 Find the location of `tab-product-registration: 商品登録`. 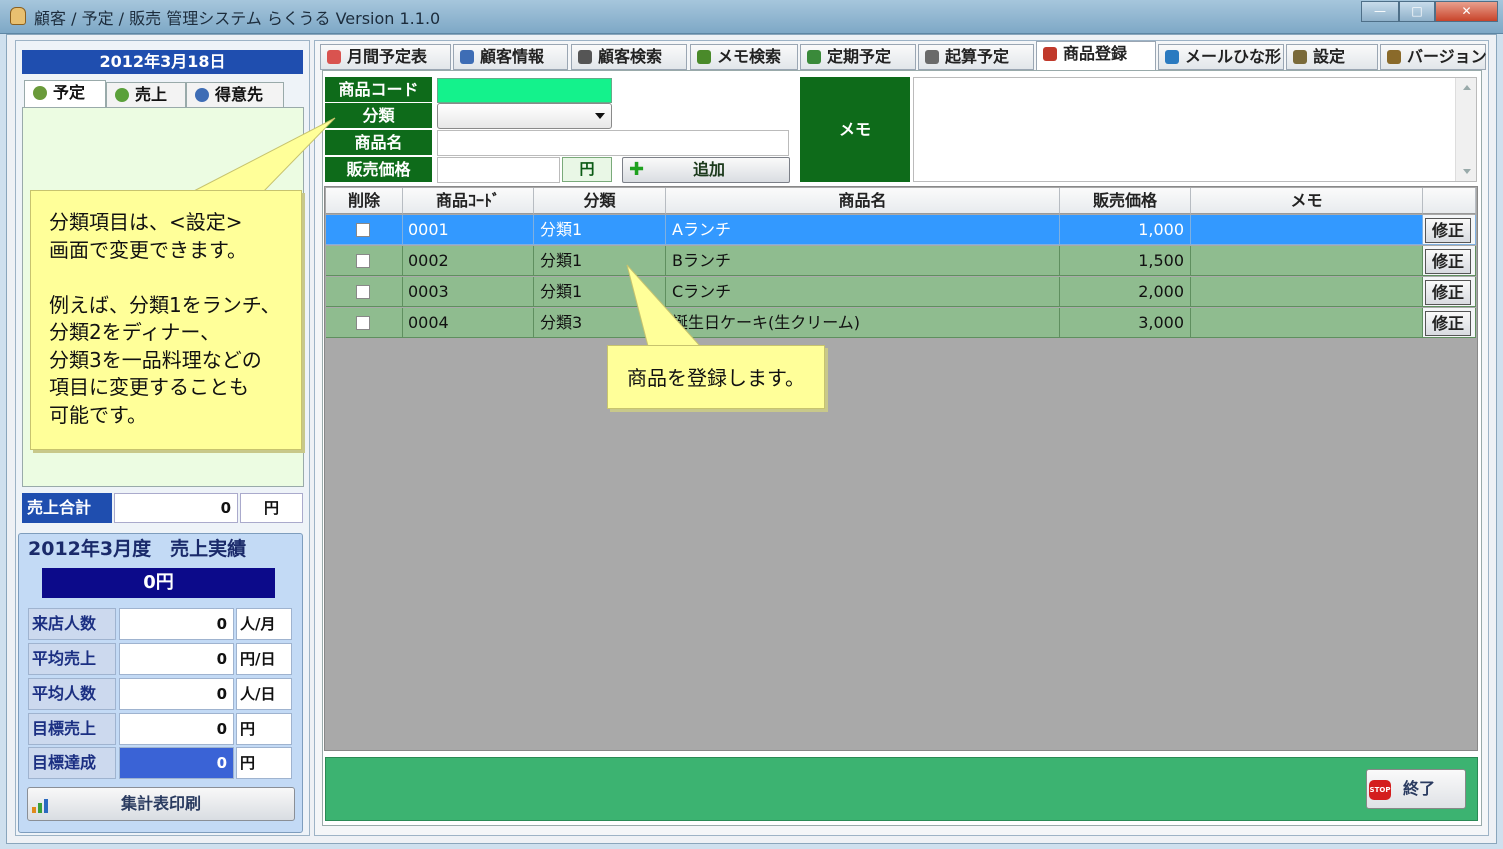

tab-product-registration: 商品登録 is located at coordinates (1096, 56).